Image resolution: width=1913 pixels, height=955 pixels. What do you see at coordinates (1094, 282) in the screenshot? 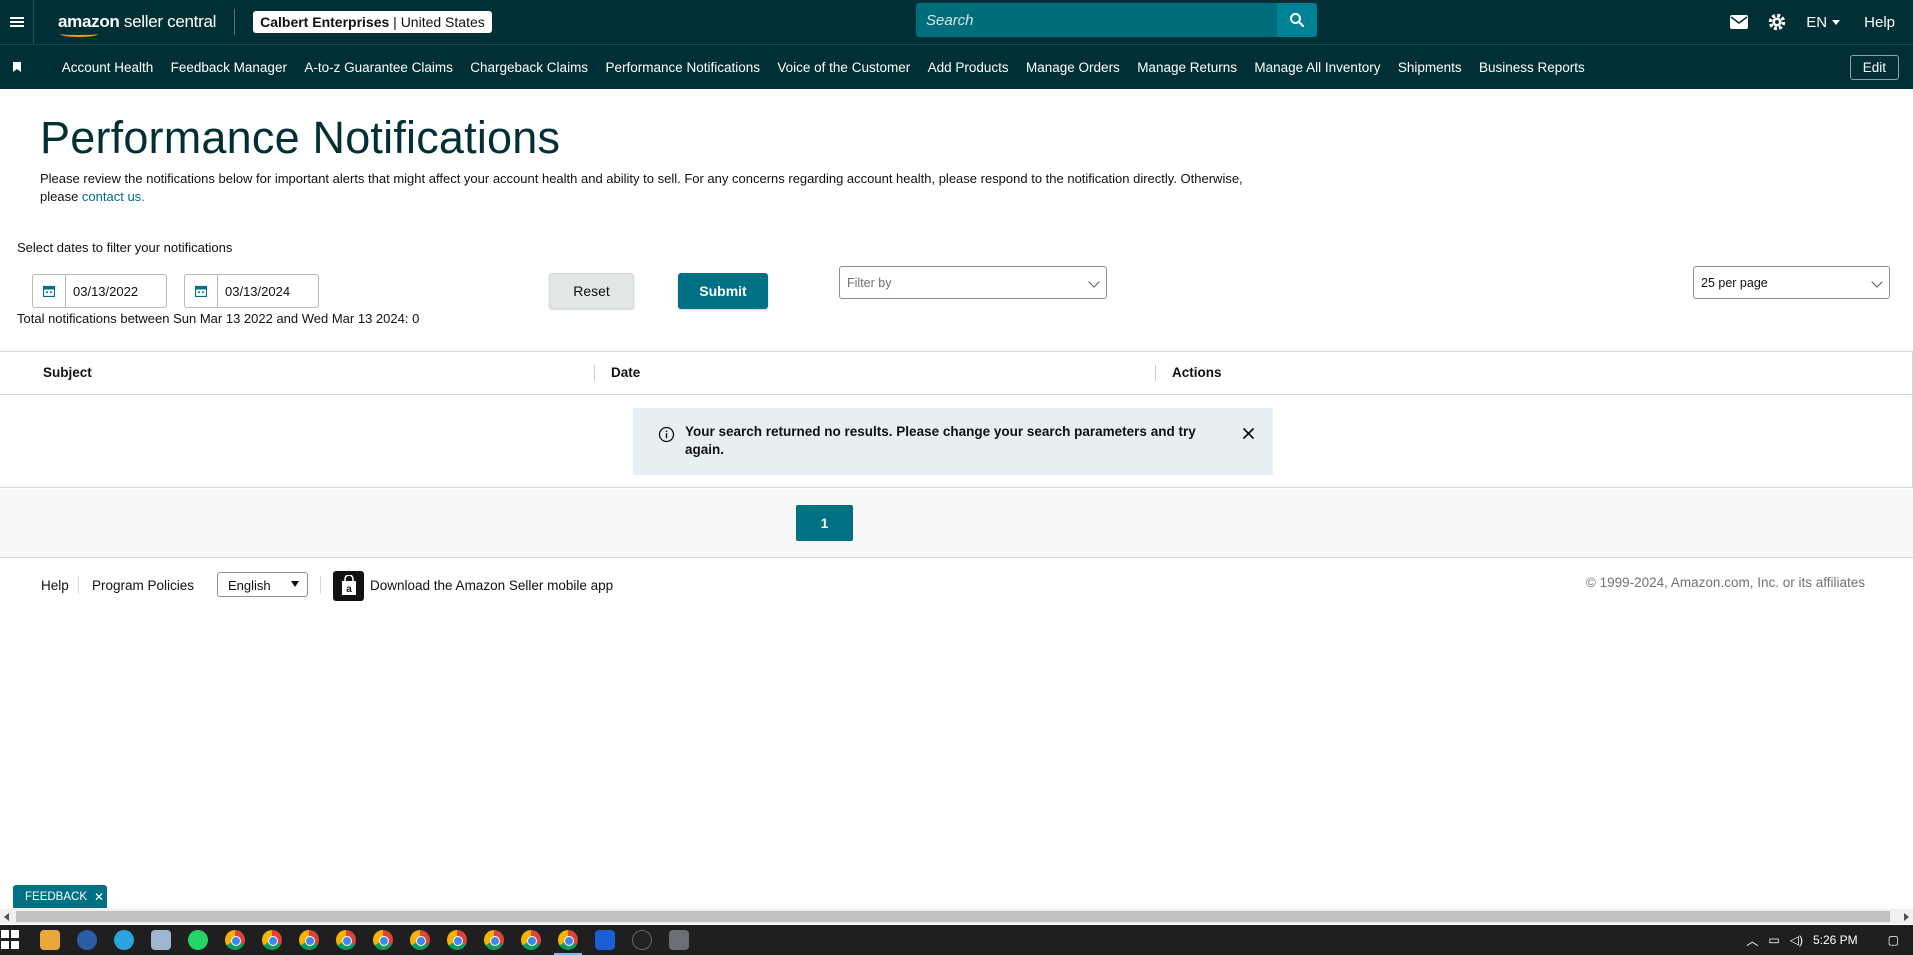
I see `chevron-down-icon` at bounding box center [1094, 282].